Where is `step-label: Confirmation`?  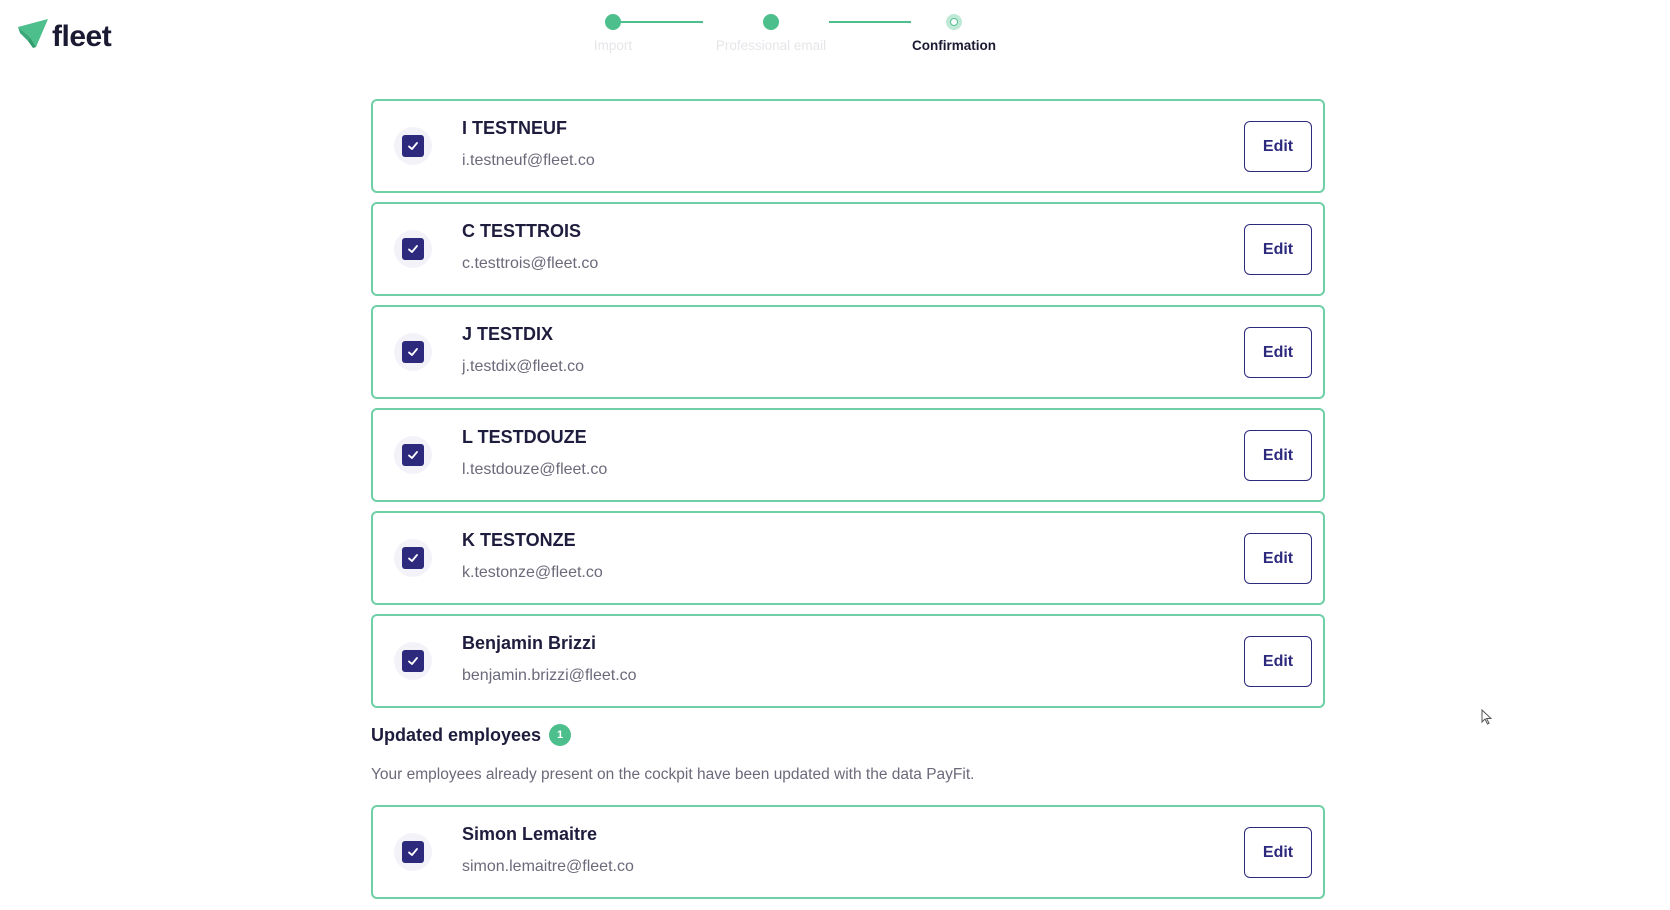 step-label: Confirmation is located at coordinates (954, 45).